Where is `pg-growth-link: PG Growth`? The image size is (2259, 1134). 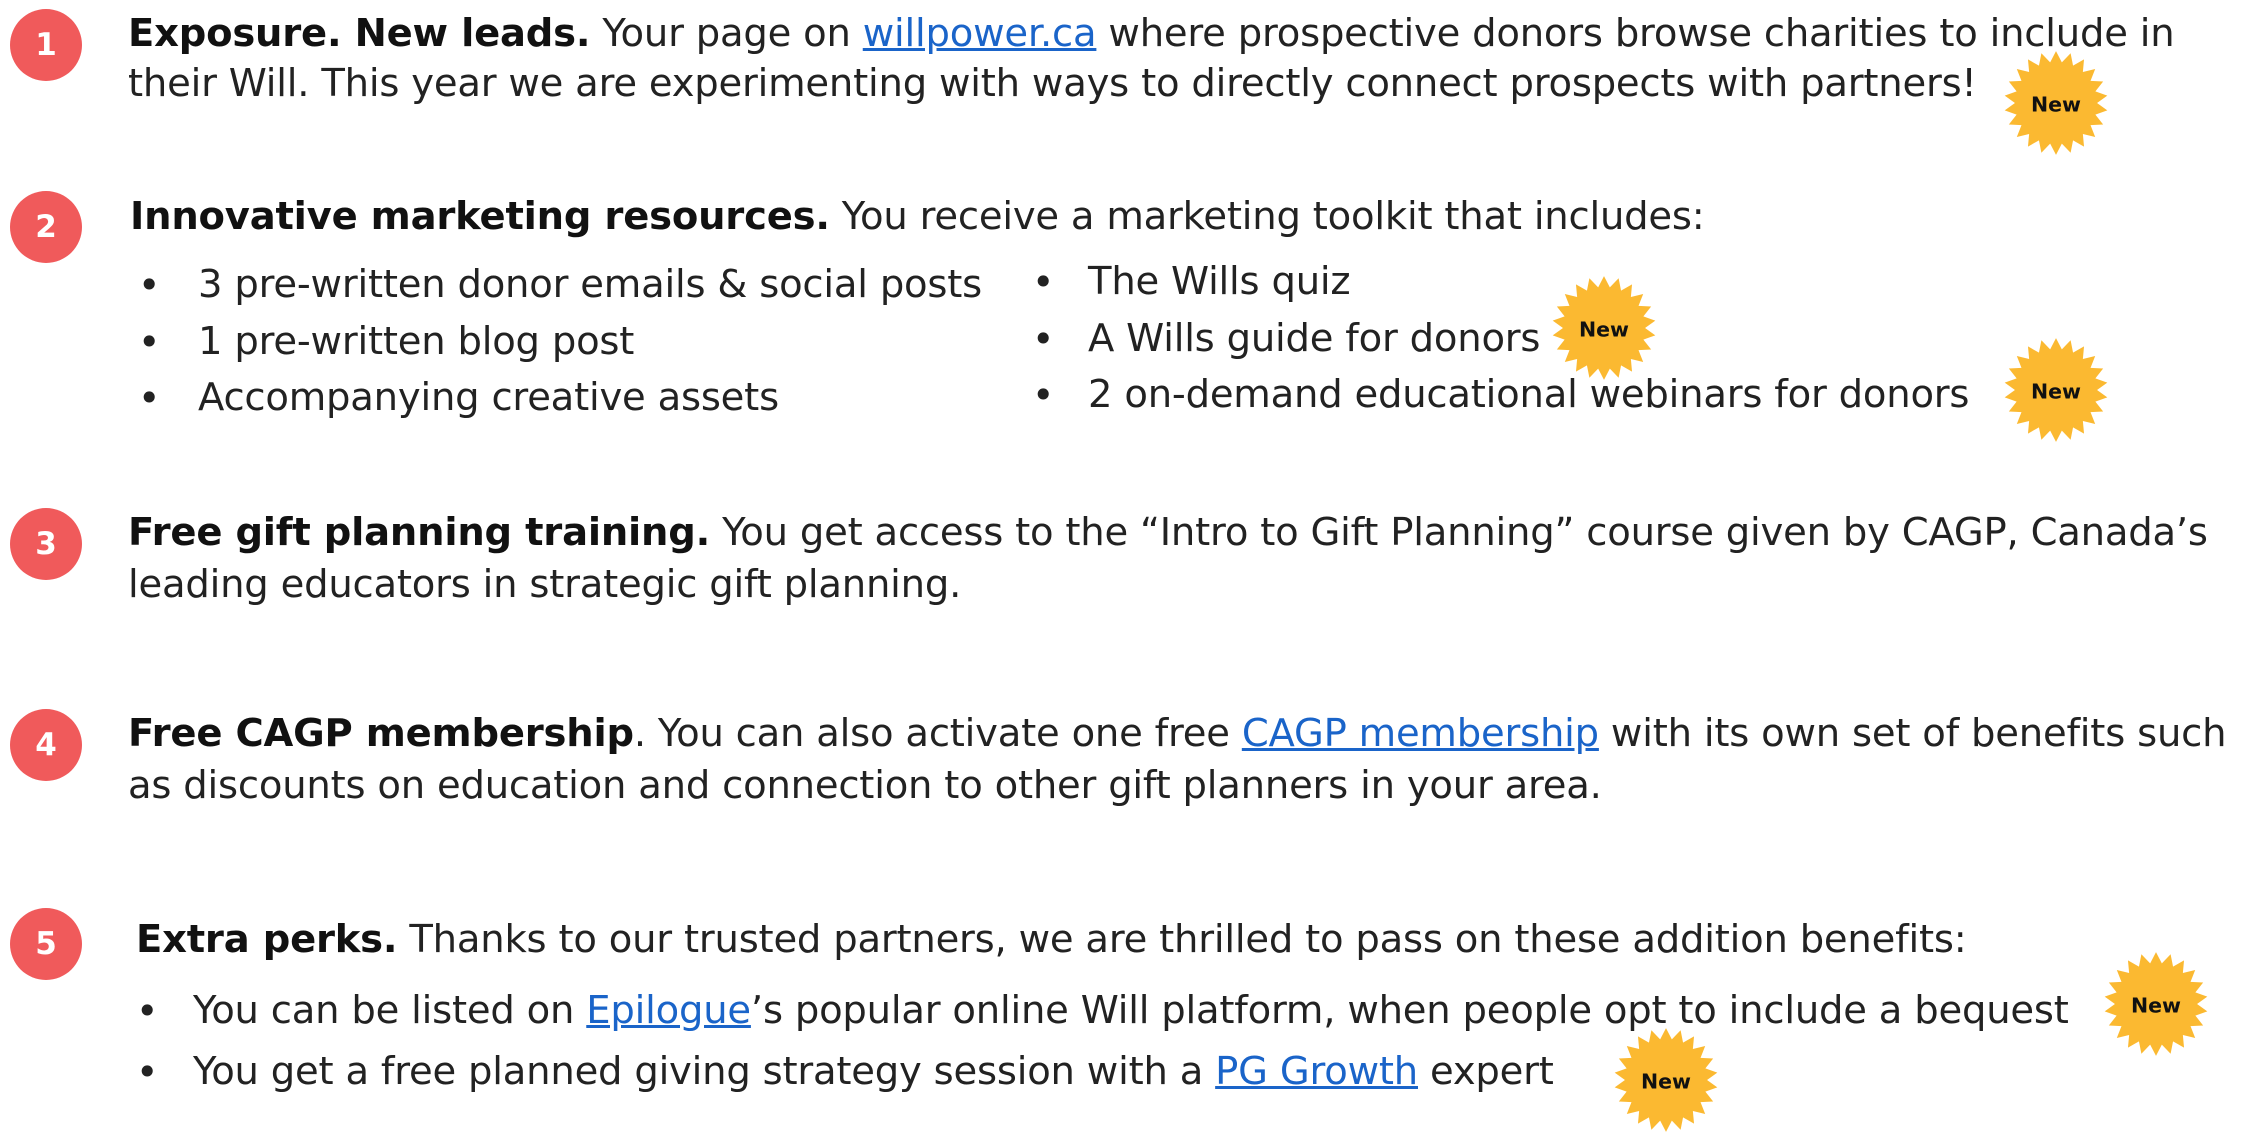 pg-growth-link: PG Growth is located at coordinates (1316, 1071).